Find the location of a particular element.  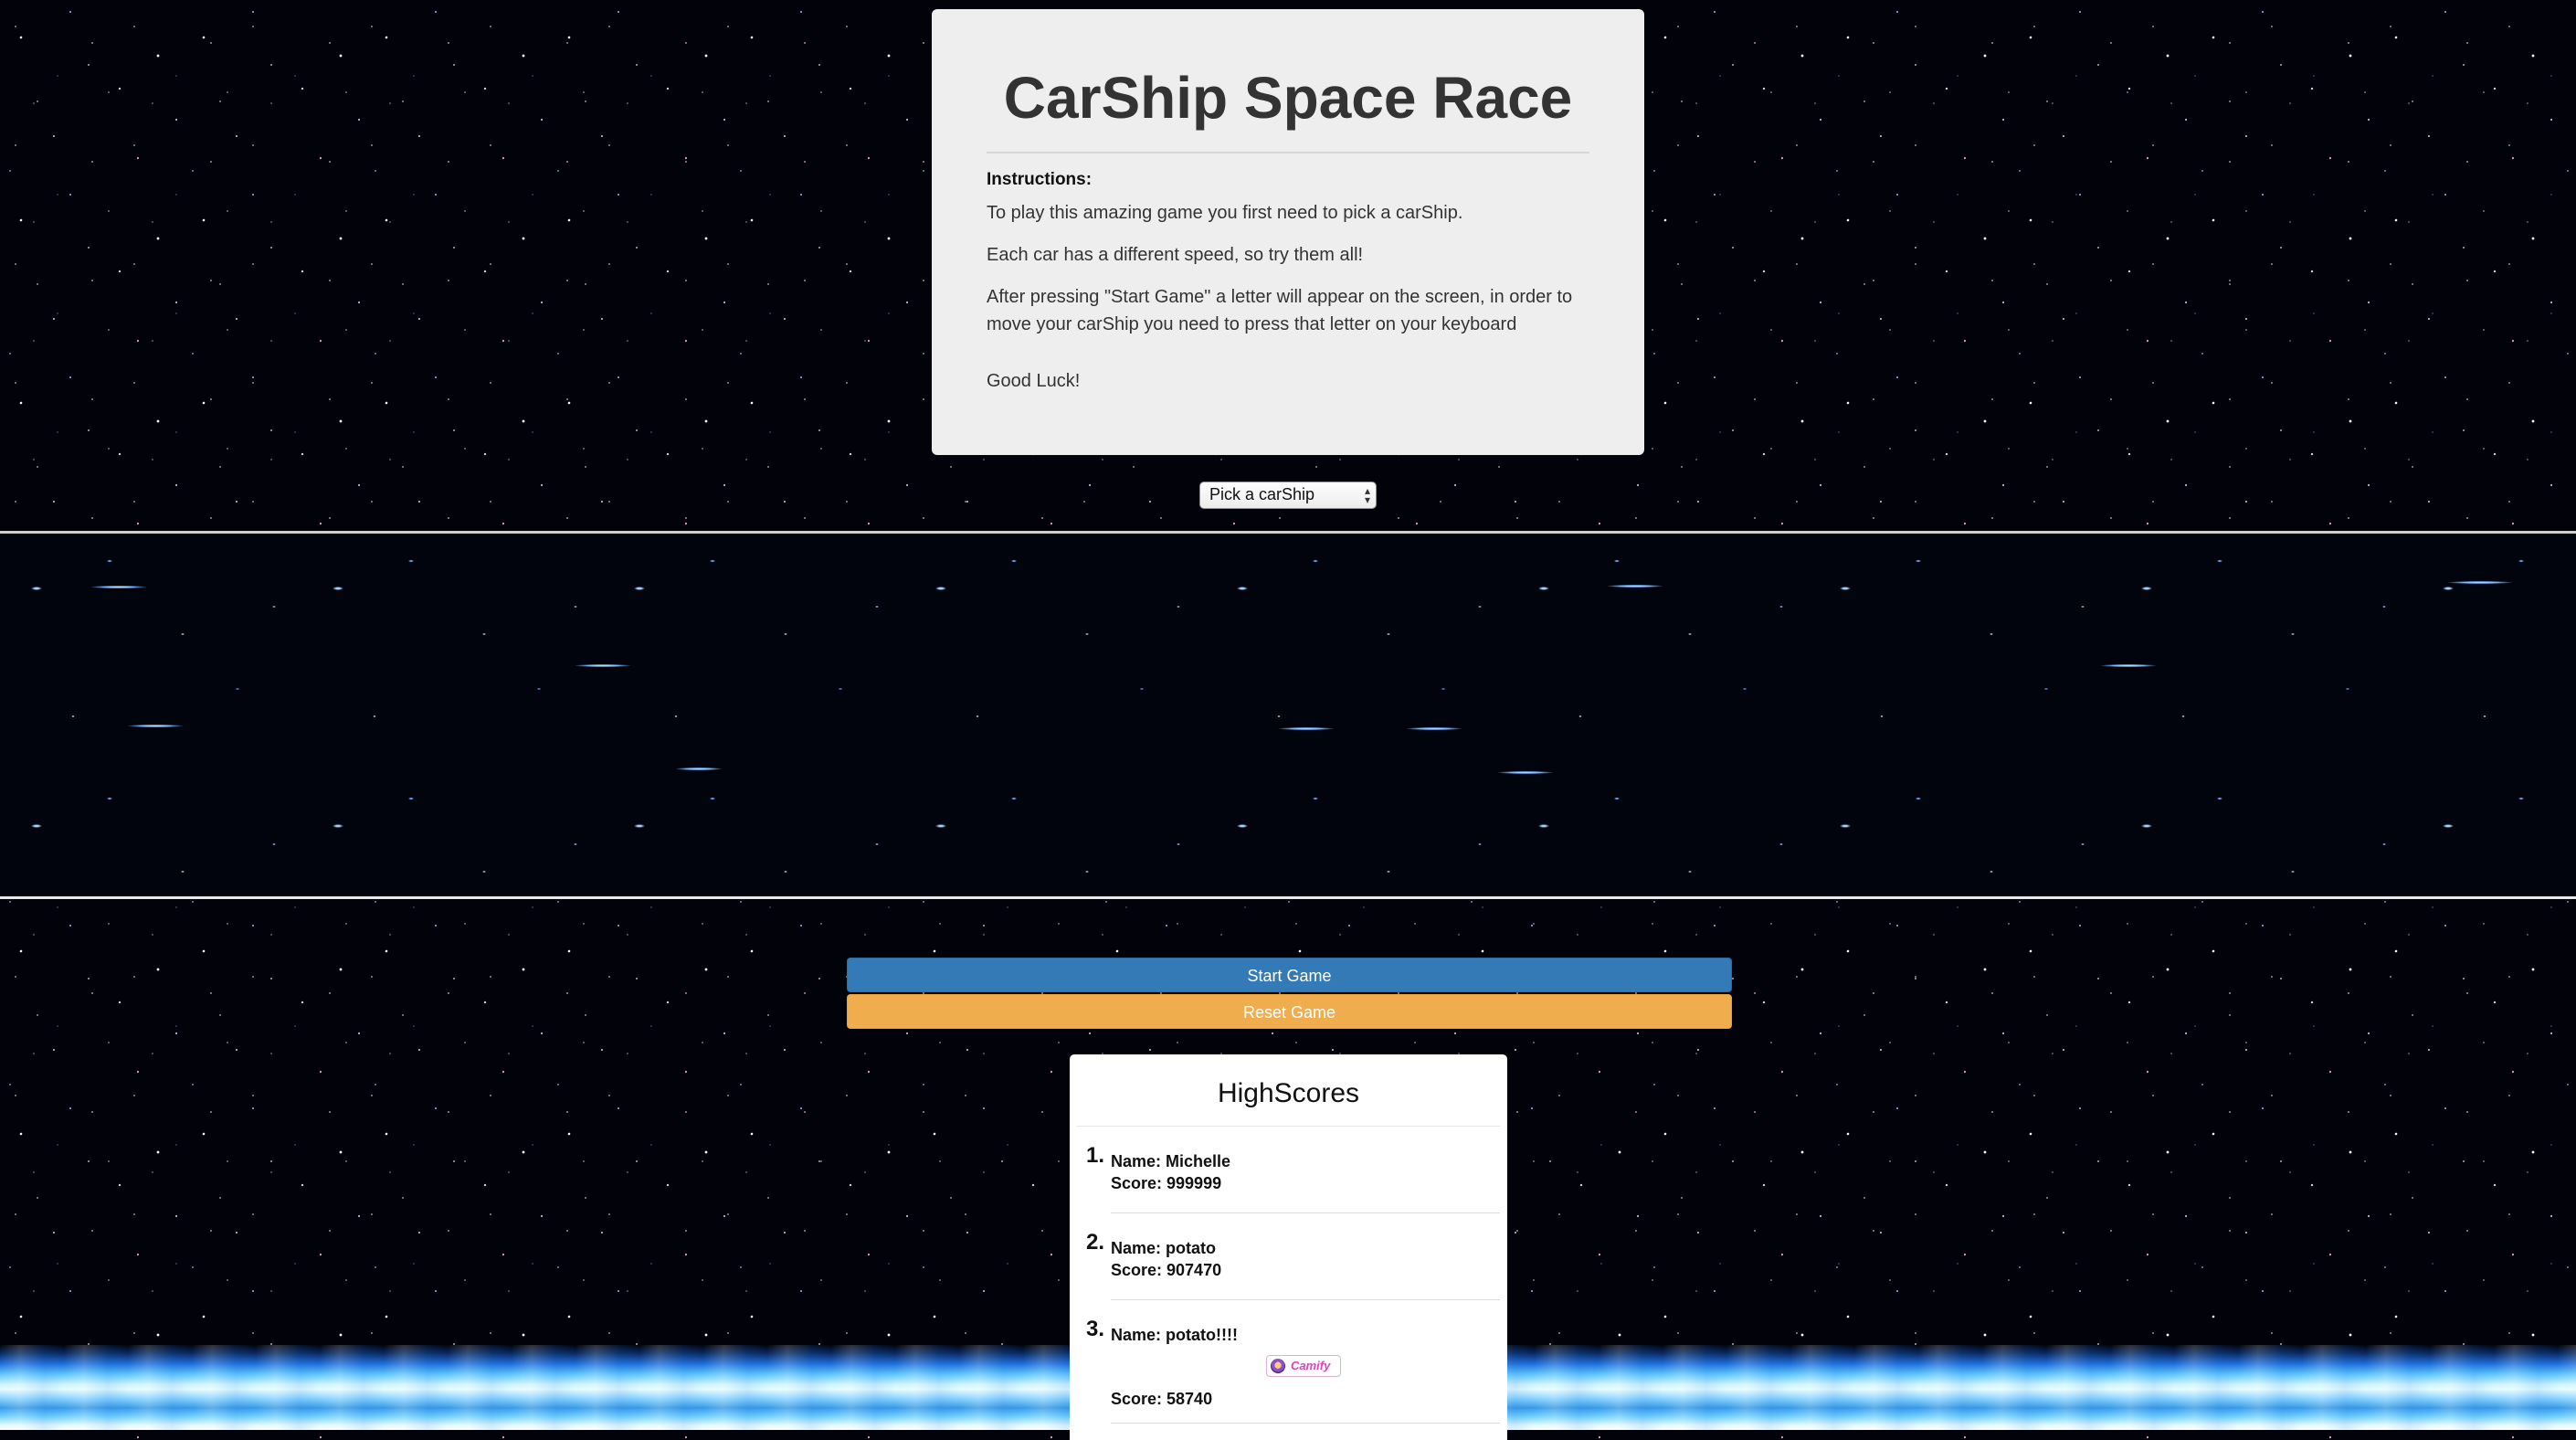

carship-select: Pick a carShip ▴ ▾ is located at coordinates (1288, 496).